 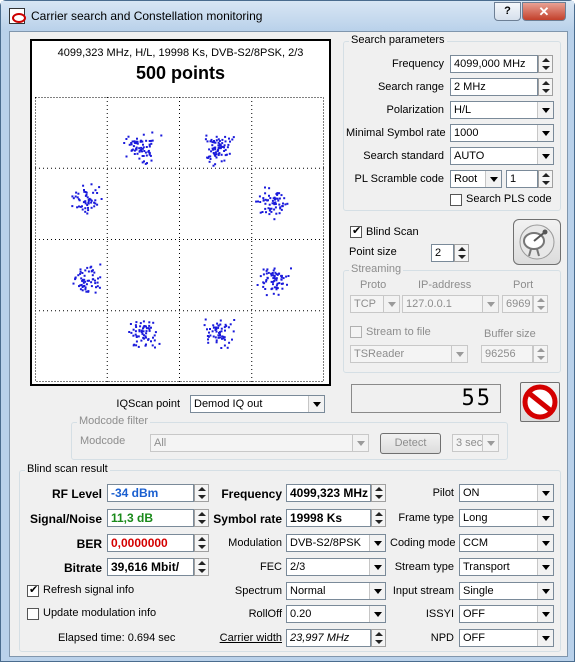 I want to click on pl-scramble-code-input: 1, so click(x=522, y=179).